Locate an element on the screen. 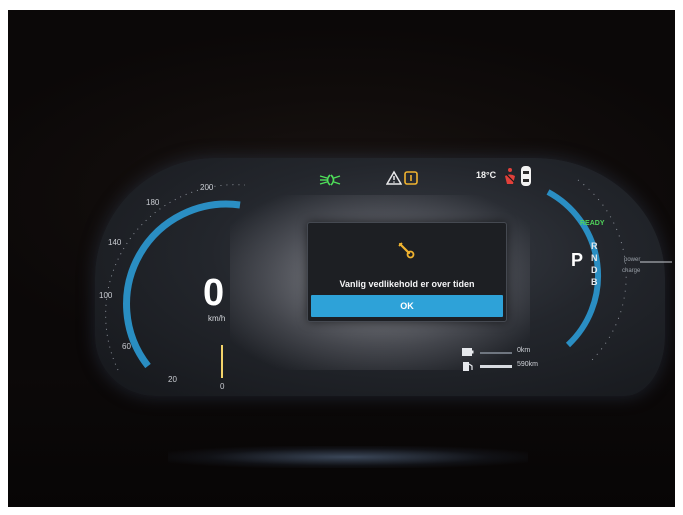 This screenshot has height=515, width=683. speed-tick-label: 20 is located at coordinates (172, 379).